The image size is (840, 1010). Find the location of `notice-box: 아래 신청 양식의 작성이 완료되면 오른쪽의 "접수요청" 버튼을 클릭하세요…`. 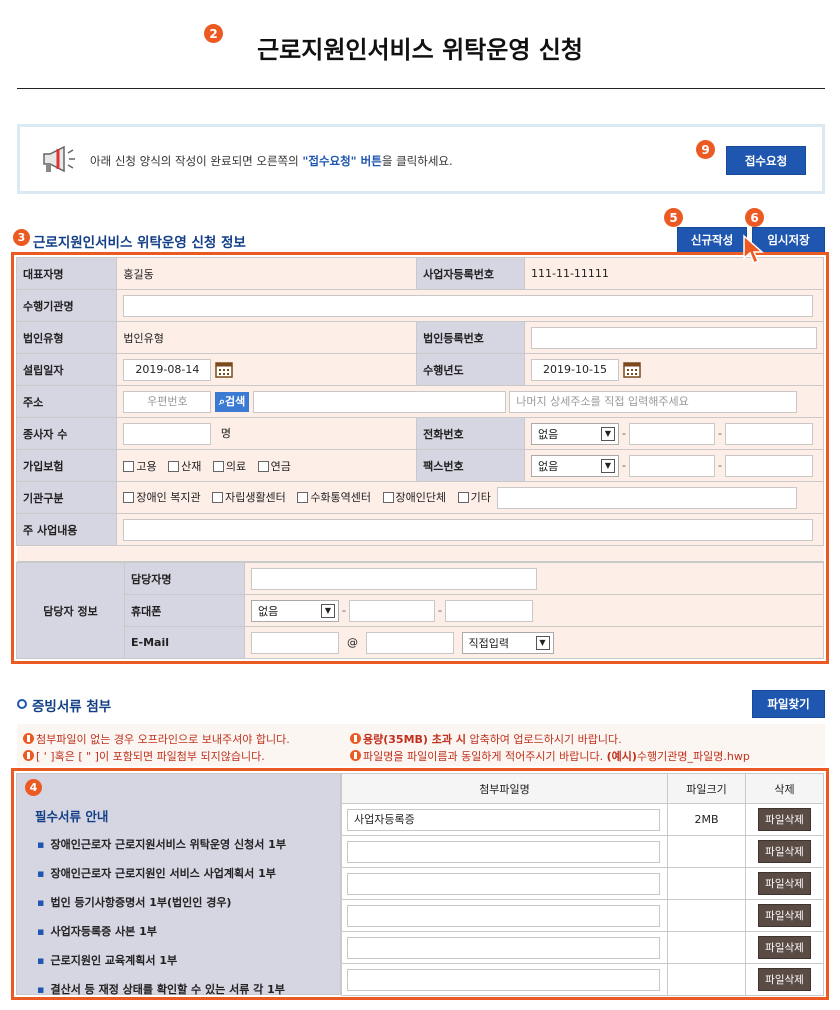

notice-box: 아래 신청 양식의 작성이 완료되면 오른쪽의 "접수요청" 버튼을 클릭하세요… is located at coordinates (421, 159).